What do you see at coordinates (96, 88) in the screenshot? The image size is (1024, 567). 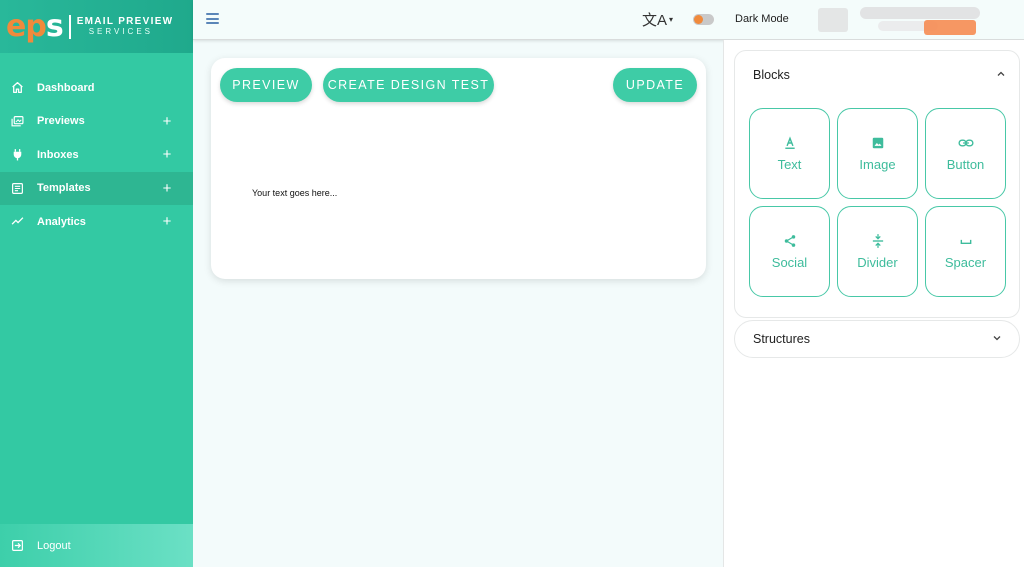 I see `sidebar-item-dashboard: Dashboard` at bounding box center [96, 88].